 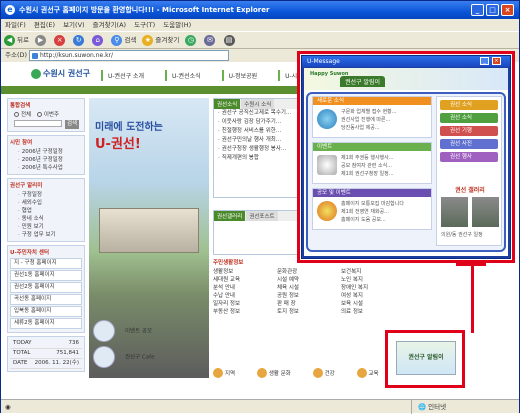 What do you see at coordinates (307, 280) in the screenshot?
I see `grid-link: 시설 예약` at bounding box center [307, 280].